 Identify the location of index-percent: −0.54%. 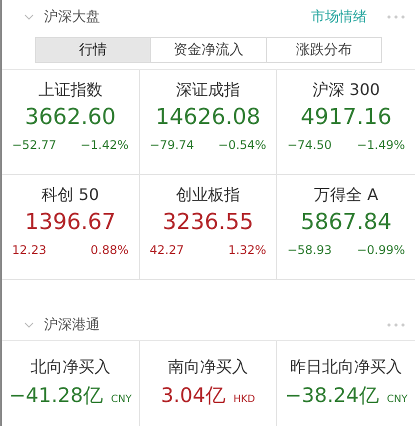
(242, 145).